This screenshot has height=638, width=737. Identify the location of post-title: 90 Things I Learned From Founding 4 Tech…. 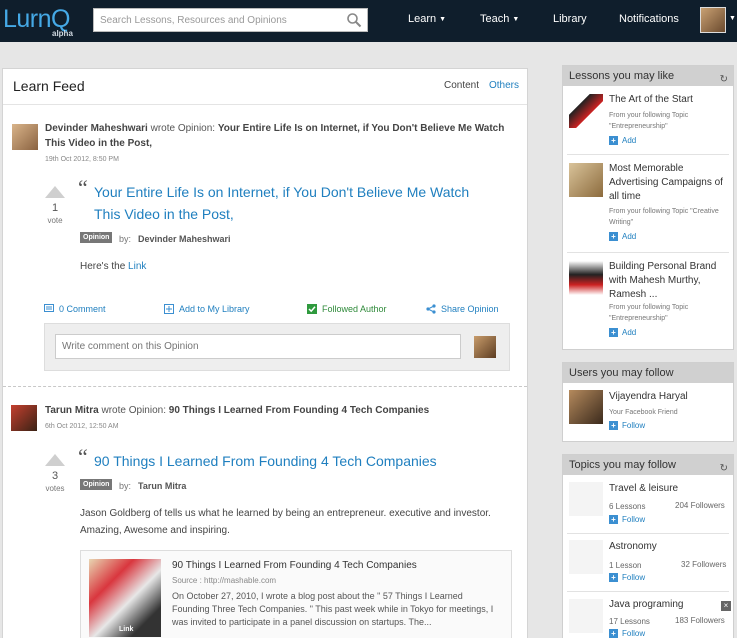
(294, 461).